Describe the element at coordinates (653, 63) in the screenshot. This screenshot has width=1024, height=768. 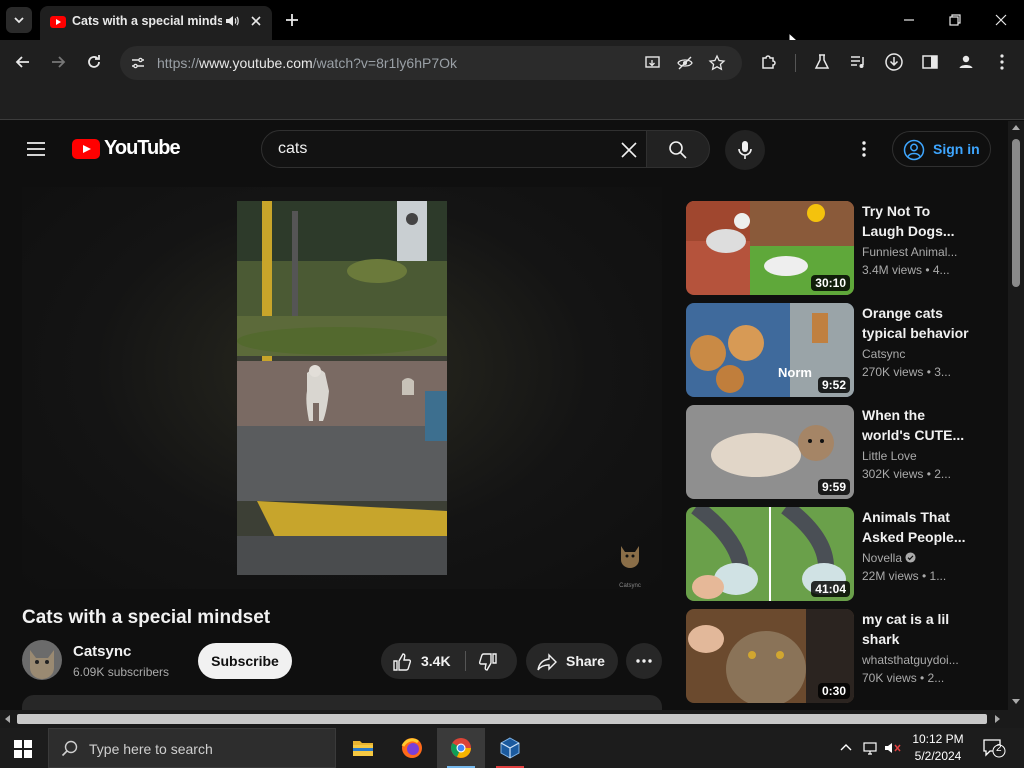
I see `install-app-icon` at that location.